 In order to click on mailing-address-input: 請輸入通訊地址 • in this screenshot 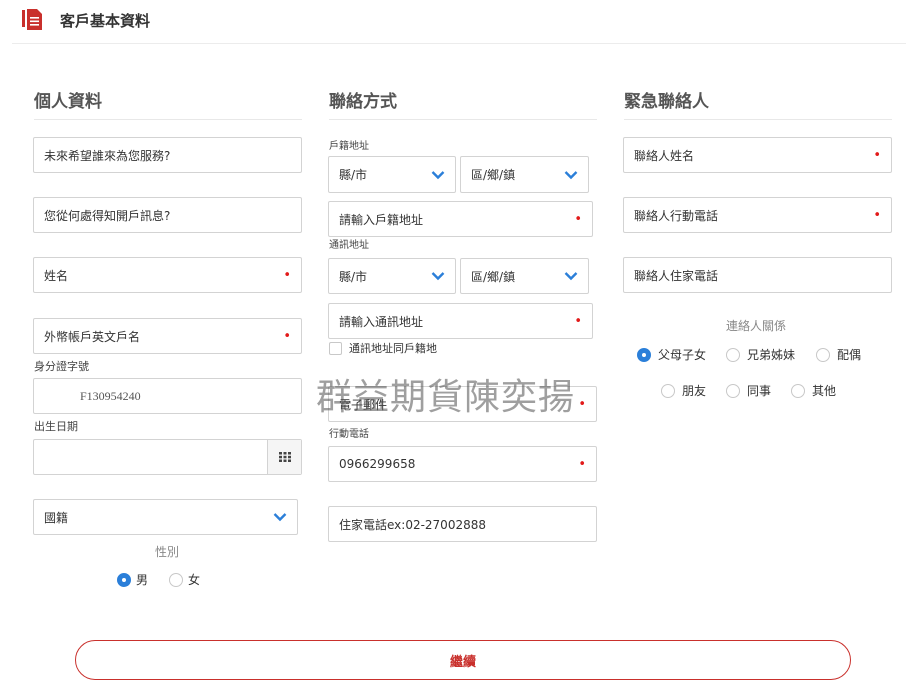, I will do `click(460, 321)`.